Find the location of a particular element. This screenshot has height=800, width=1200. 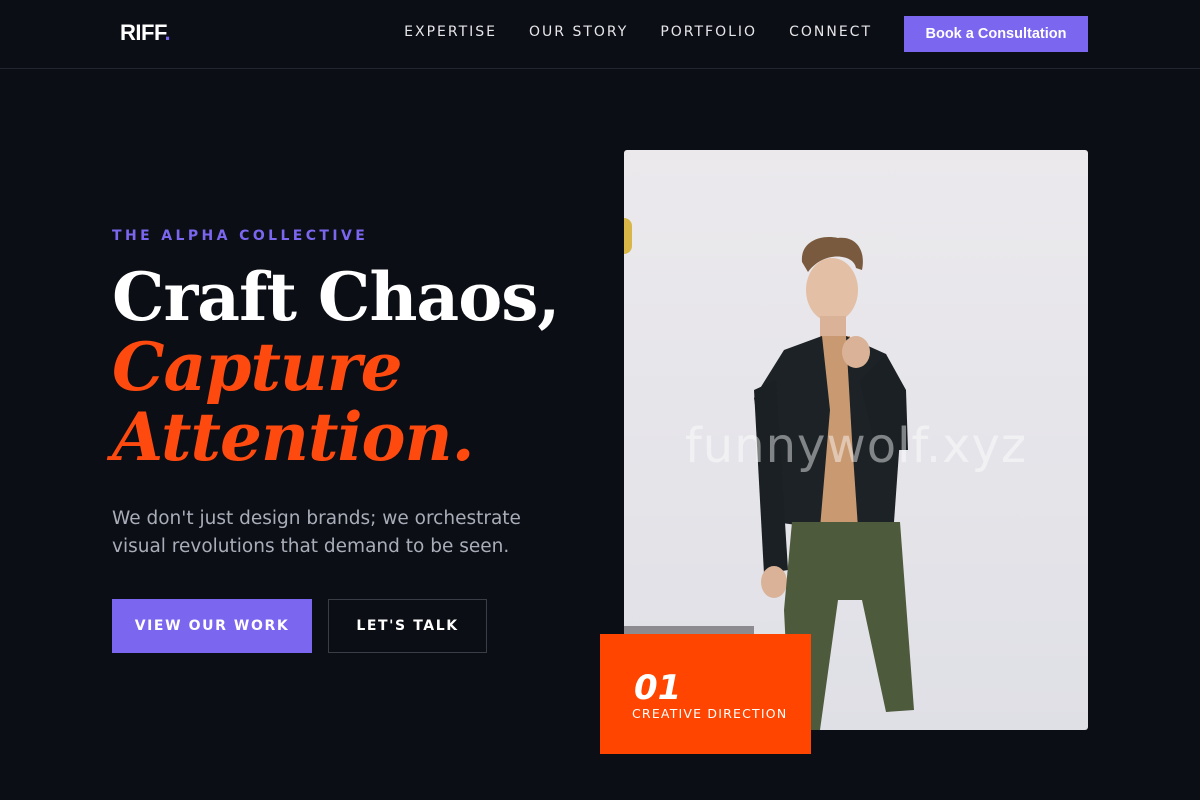

nav-link-portfolio: PORTFOLIO is located at coordinates (708, 32).